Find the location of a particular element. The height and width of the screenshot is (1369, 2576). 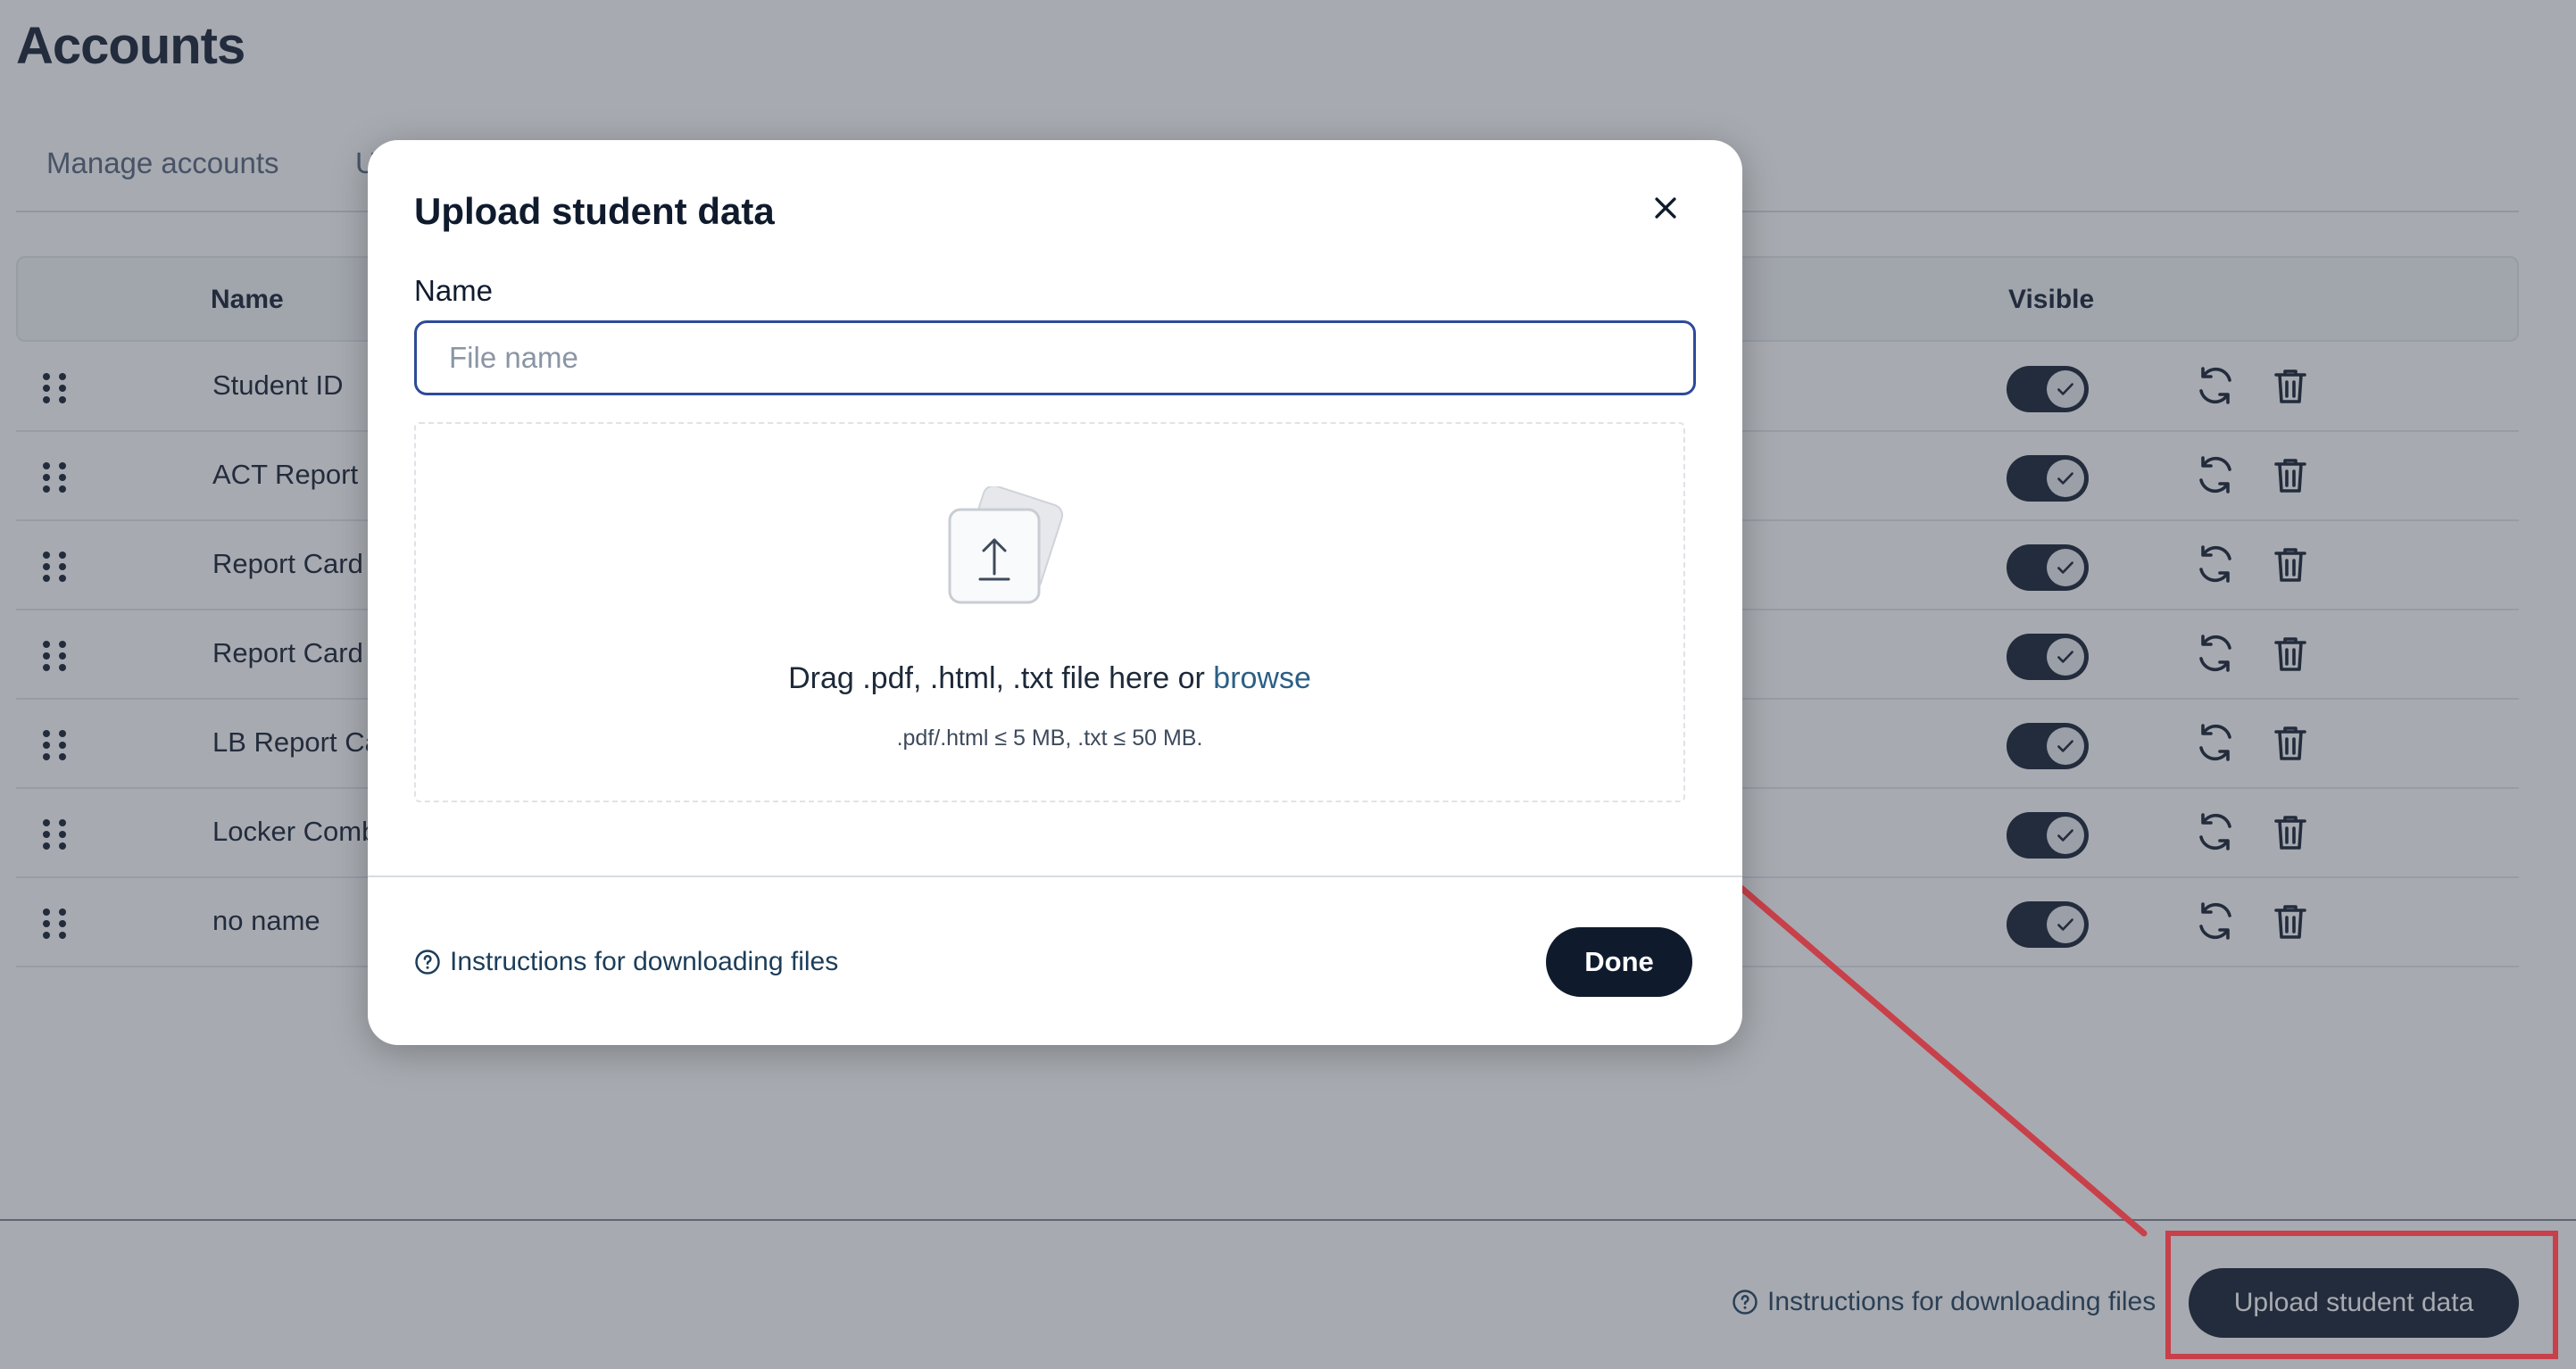

annotation-highlight-box is located at coordinates (2361, 1295).